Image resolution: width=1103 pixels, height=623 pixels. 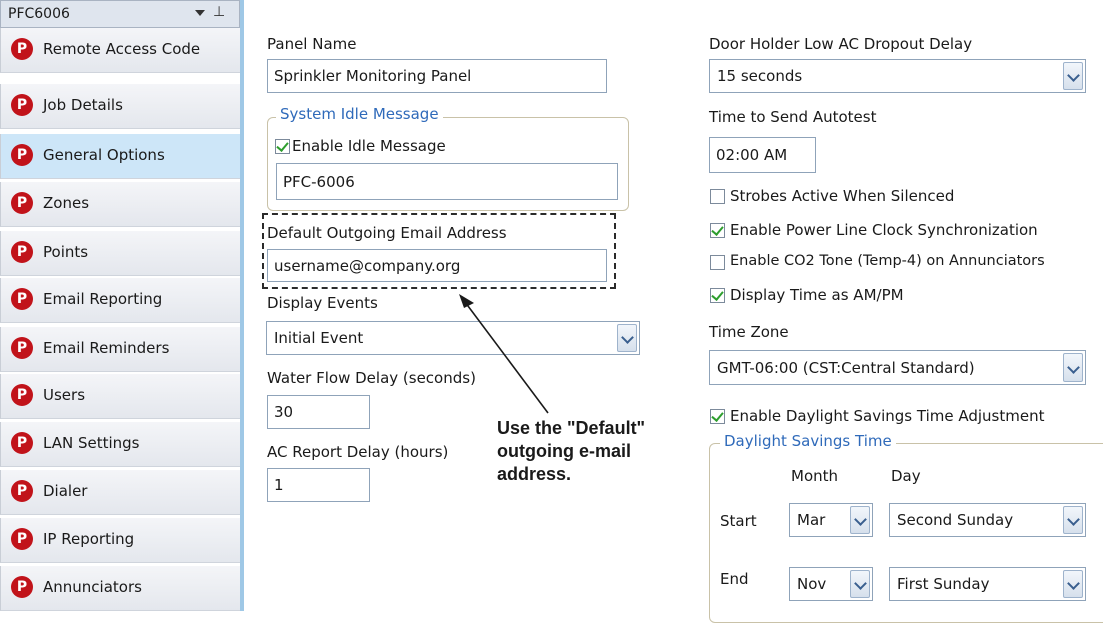 What do you see at coordinates (534, 474) in the screenshot?
I see `callout-line: address.` at bounding box center [534, 474].